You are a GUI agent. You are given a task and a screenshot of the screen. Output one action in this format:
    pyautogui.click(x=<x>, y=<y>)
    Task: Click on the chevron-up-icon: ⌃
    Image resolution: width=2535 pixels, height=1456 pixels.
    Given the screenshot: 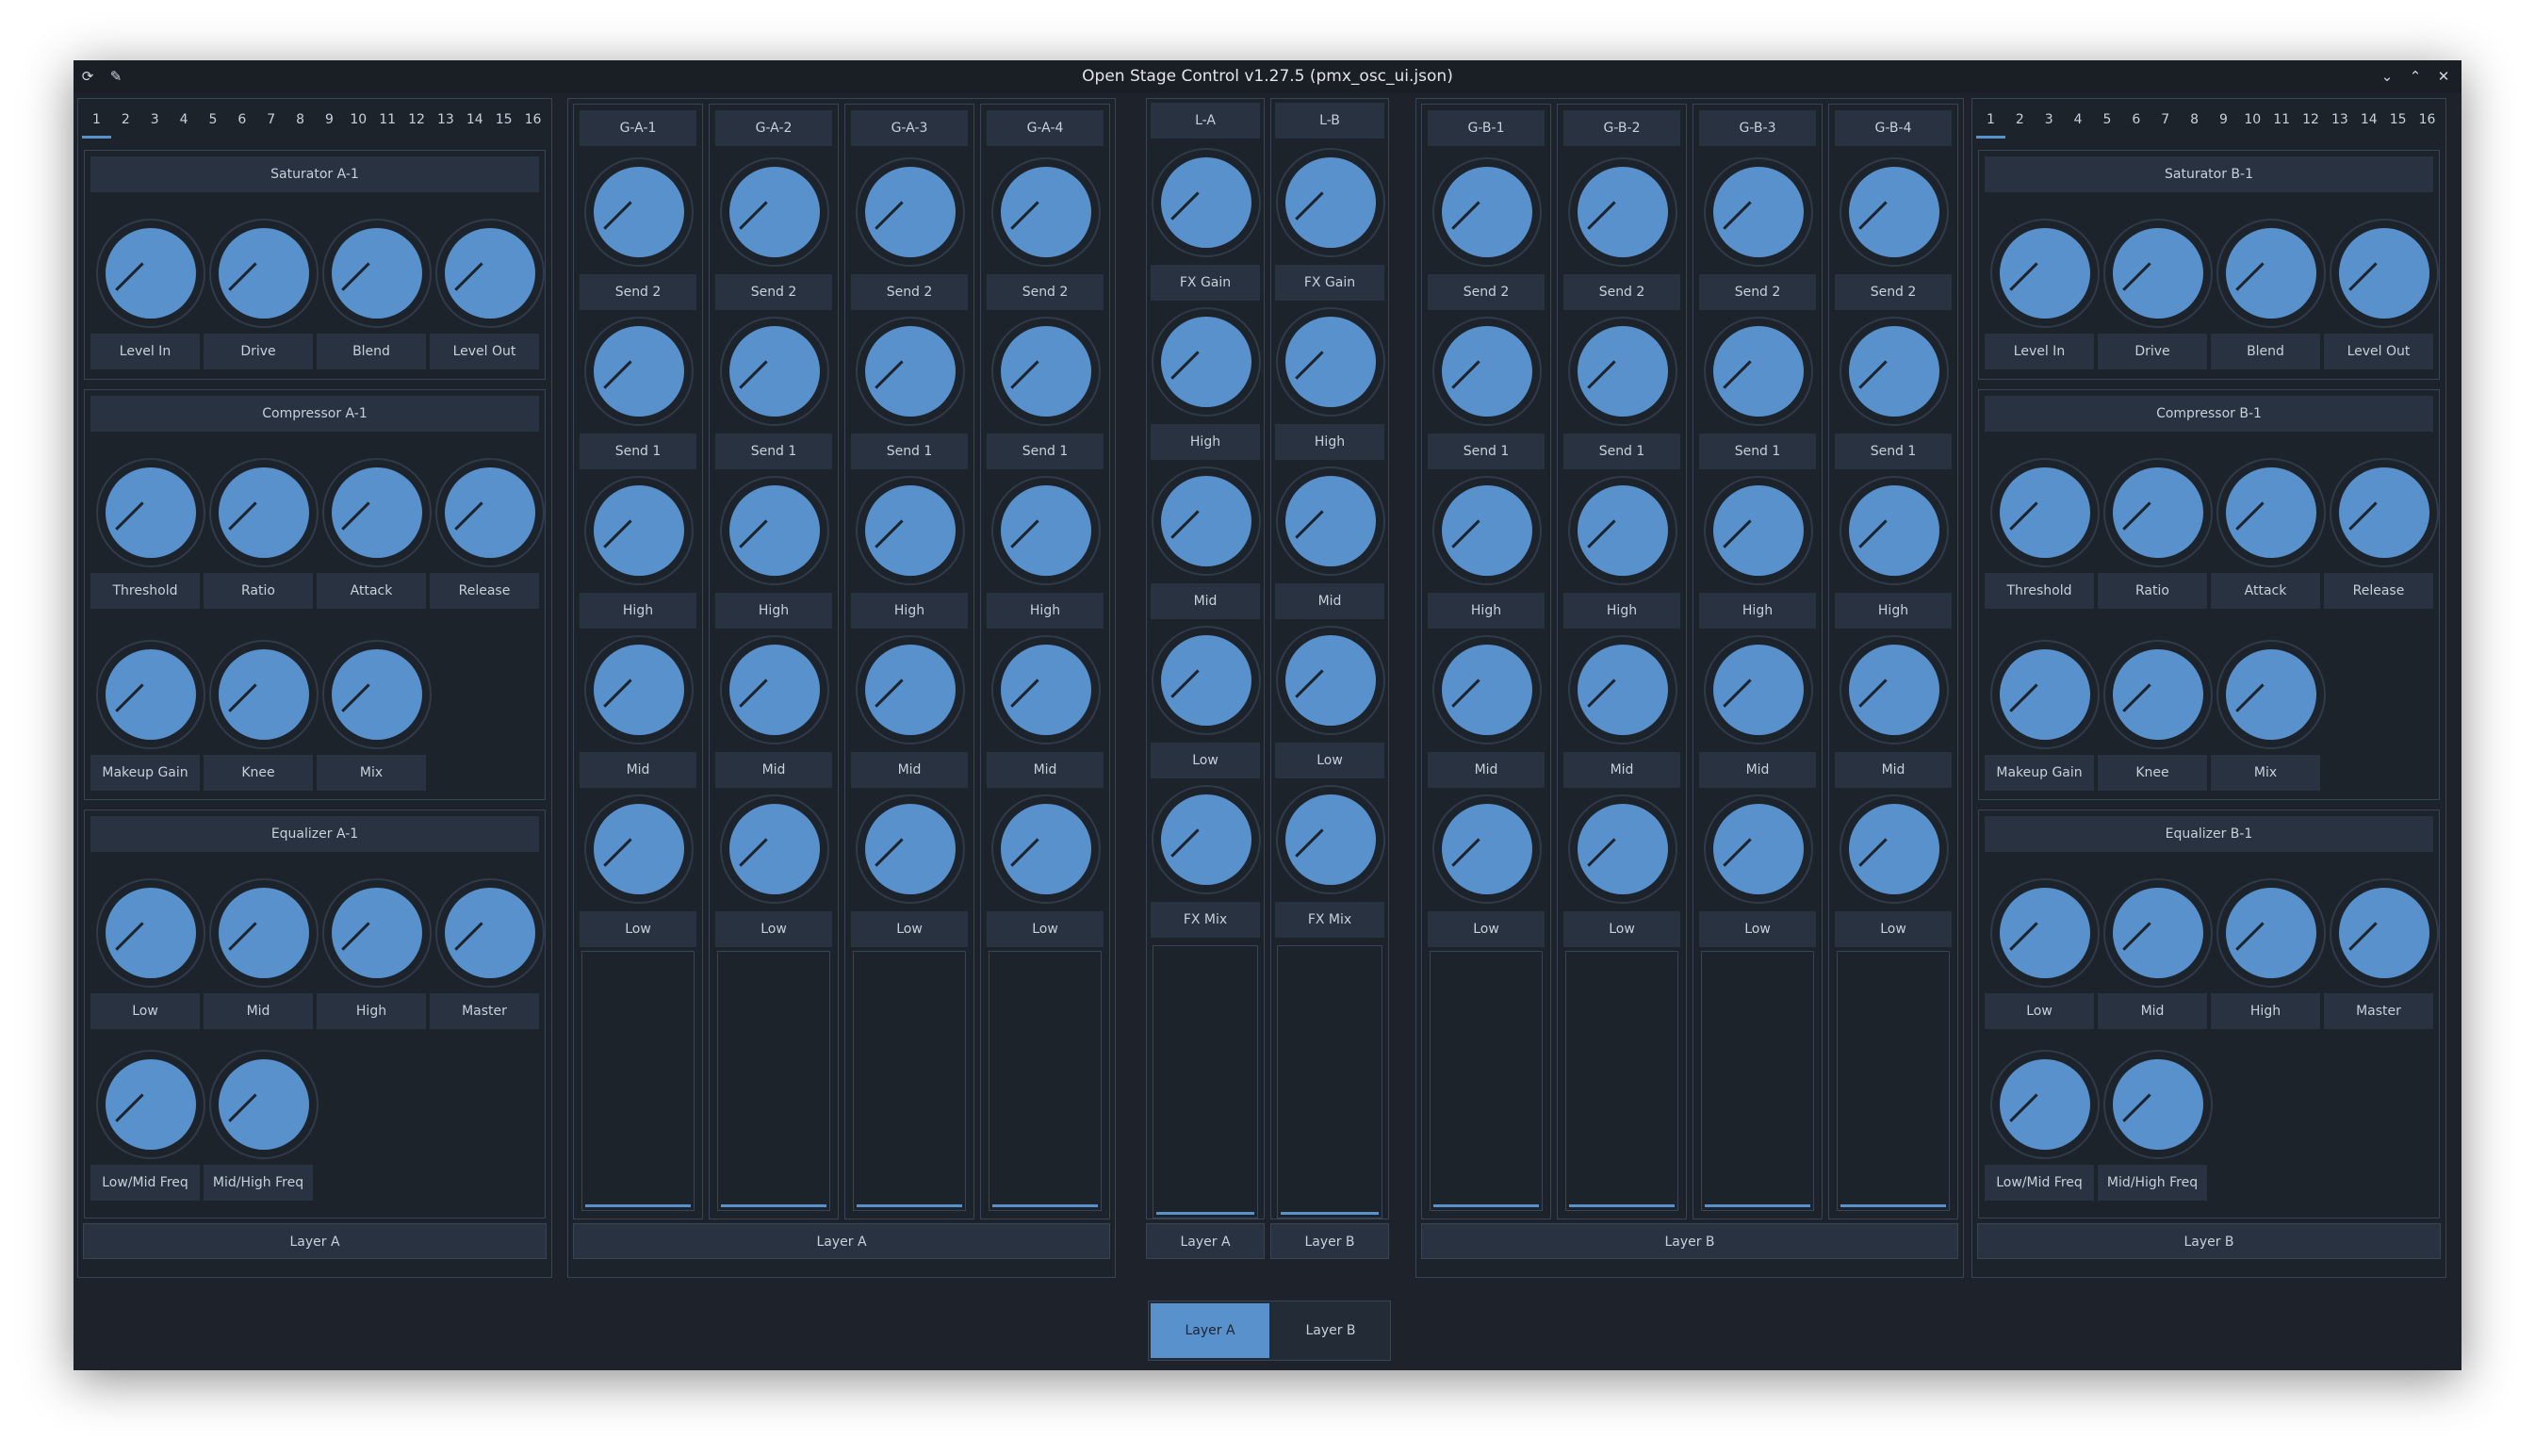 What is the action you would take?
    pyautogui.click(x=2415, y=76)
    